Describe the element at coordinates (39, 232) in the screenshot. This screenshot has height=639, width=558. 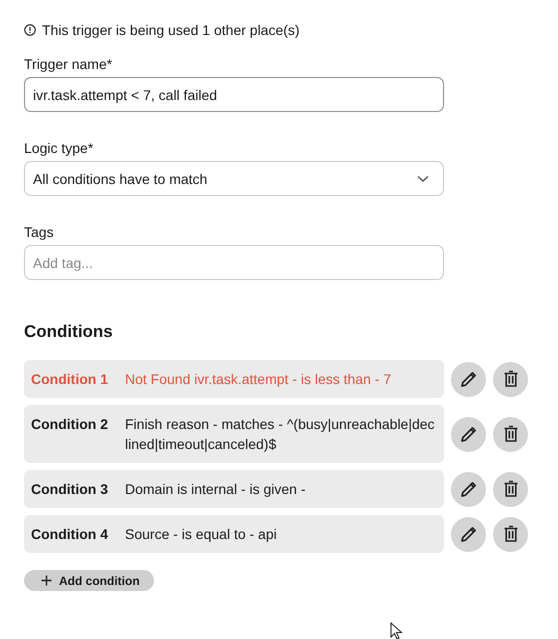
I see `field-label: Tags` at that location.